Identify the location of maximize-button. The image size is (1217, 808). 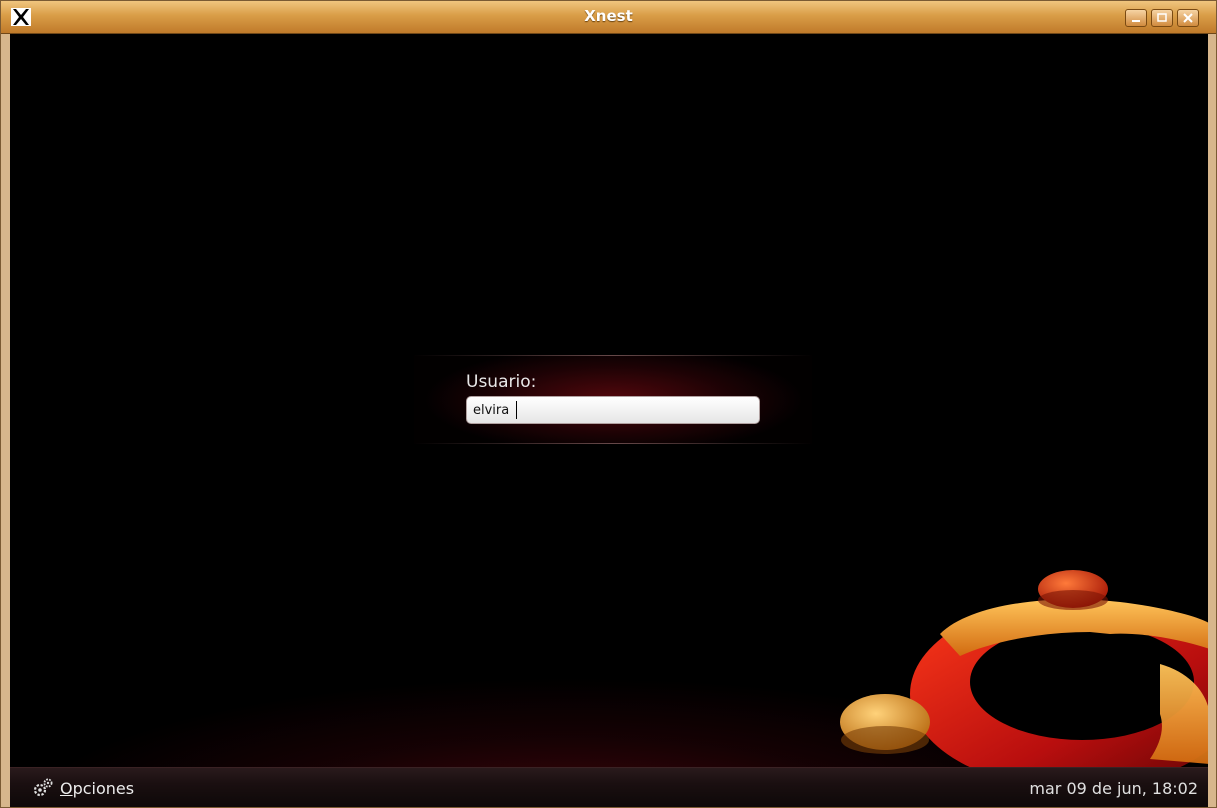
(1162, 18).